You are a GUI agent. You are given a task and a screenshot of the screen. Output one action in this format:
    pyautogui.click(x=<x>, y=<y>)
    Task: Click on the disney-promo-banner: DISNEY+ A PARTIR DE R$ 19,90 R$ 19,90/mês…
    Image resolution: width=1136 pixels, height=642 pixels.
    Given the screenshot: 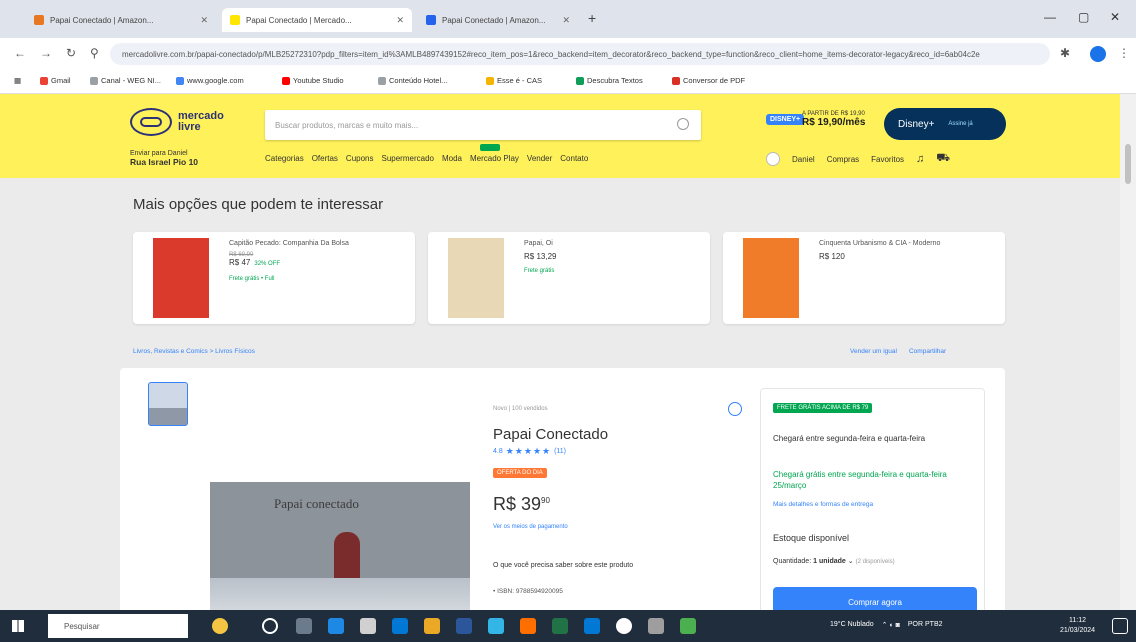 What is the action you would take?
    pyautogui.click(x=886, y=125)
    